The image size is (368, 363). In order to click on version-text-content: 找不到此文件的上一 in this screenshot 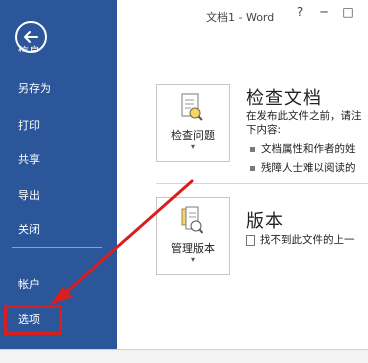, I will do `click(307, 240)`.